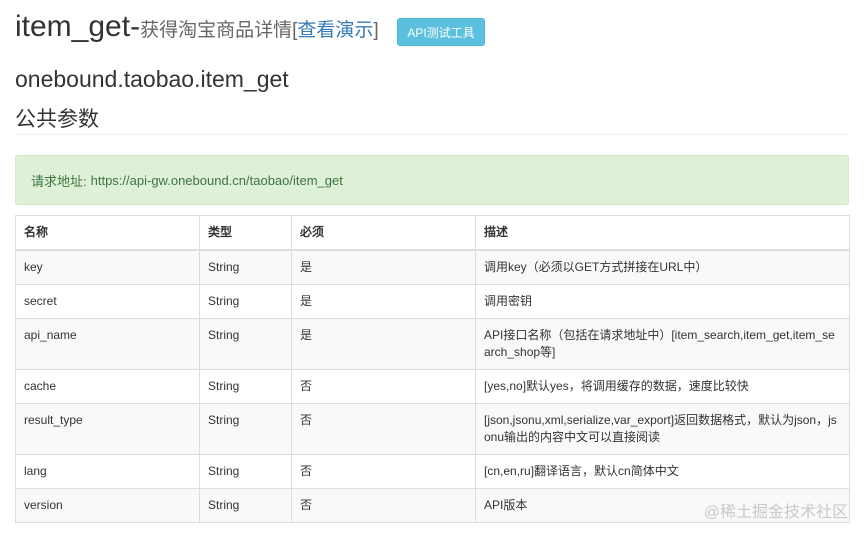 The width and height of the screenshot is (864, 538). What do you see at coordinates (376, 30) in the screenshot?
I see `demo-bracket-close: ]` at bounding box center [376, 30].